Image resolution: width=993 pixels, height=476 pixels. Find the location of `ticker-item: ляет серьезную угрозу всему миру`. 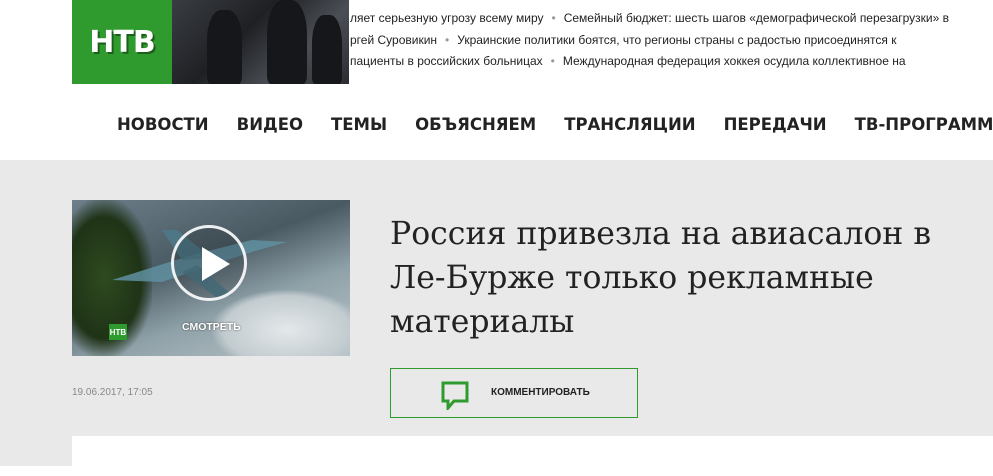

ticker-item: ляет серьезную угрозу всему миру is located at coordinates (447, 18).